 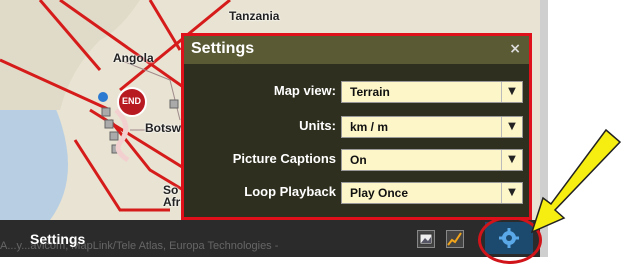 I want to click on annotation-arrow, so click(x=576, y=181).